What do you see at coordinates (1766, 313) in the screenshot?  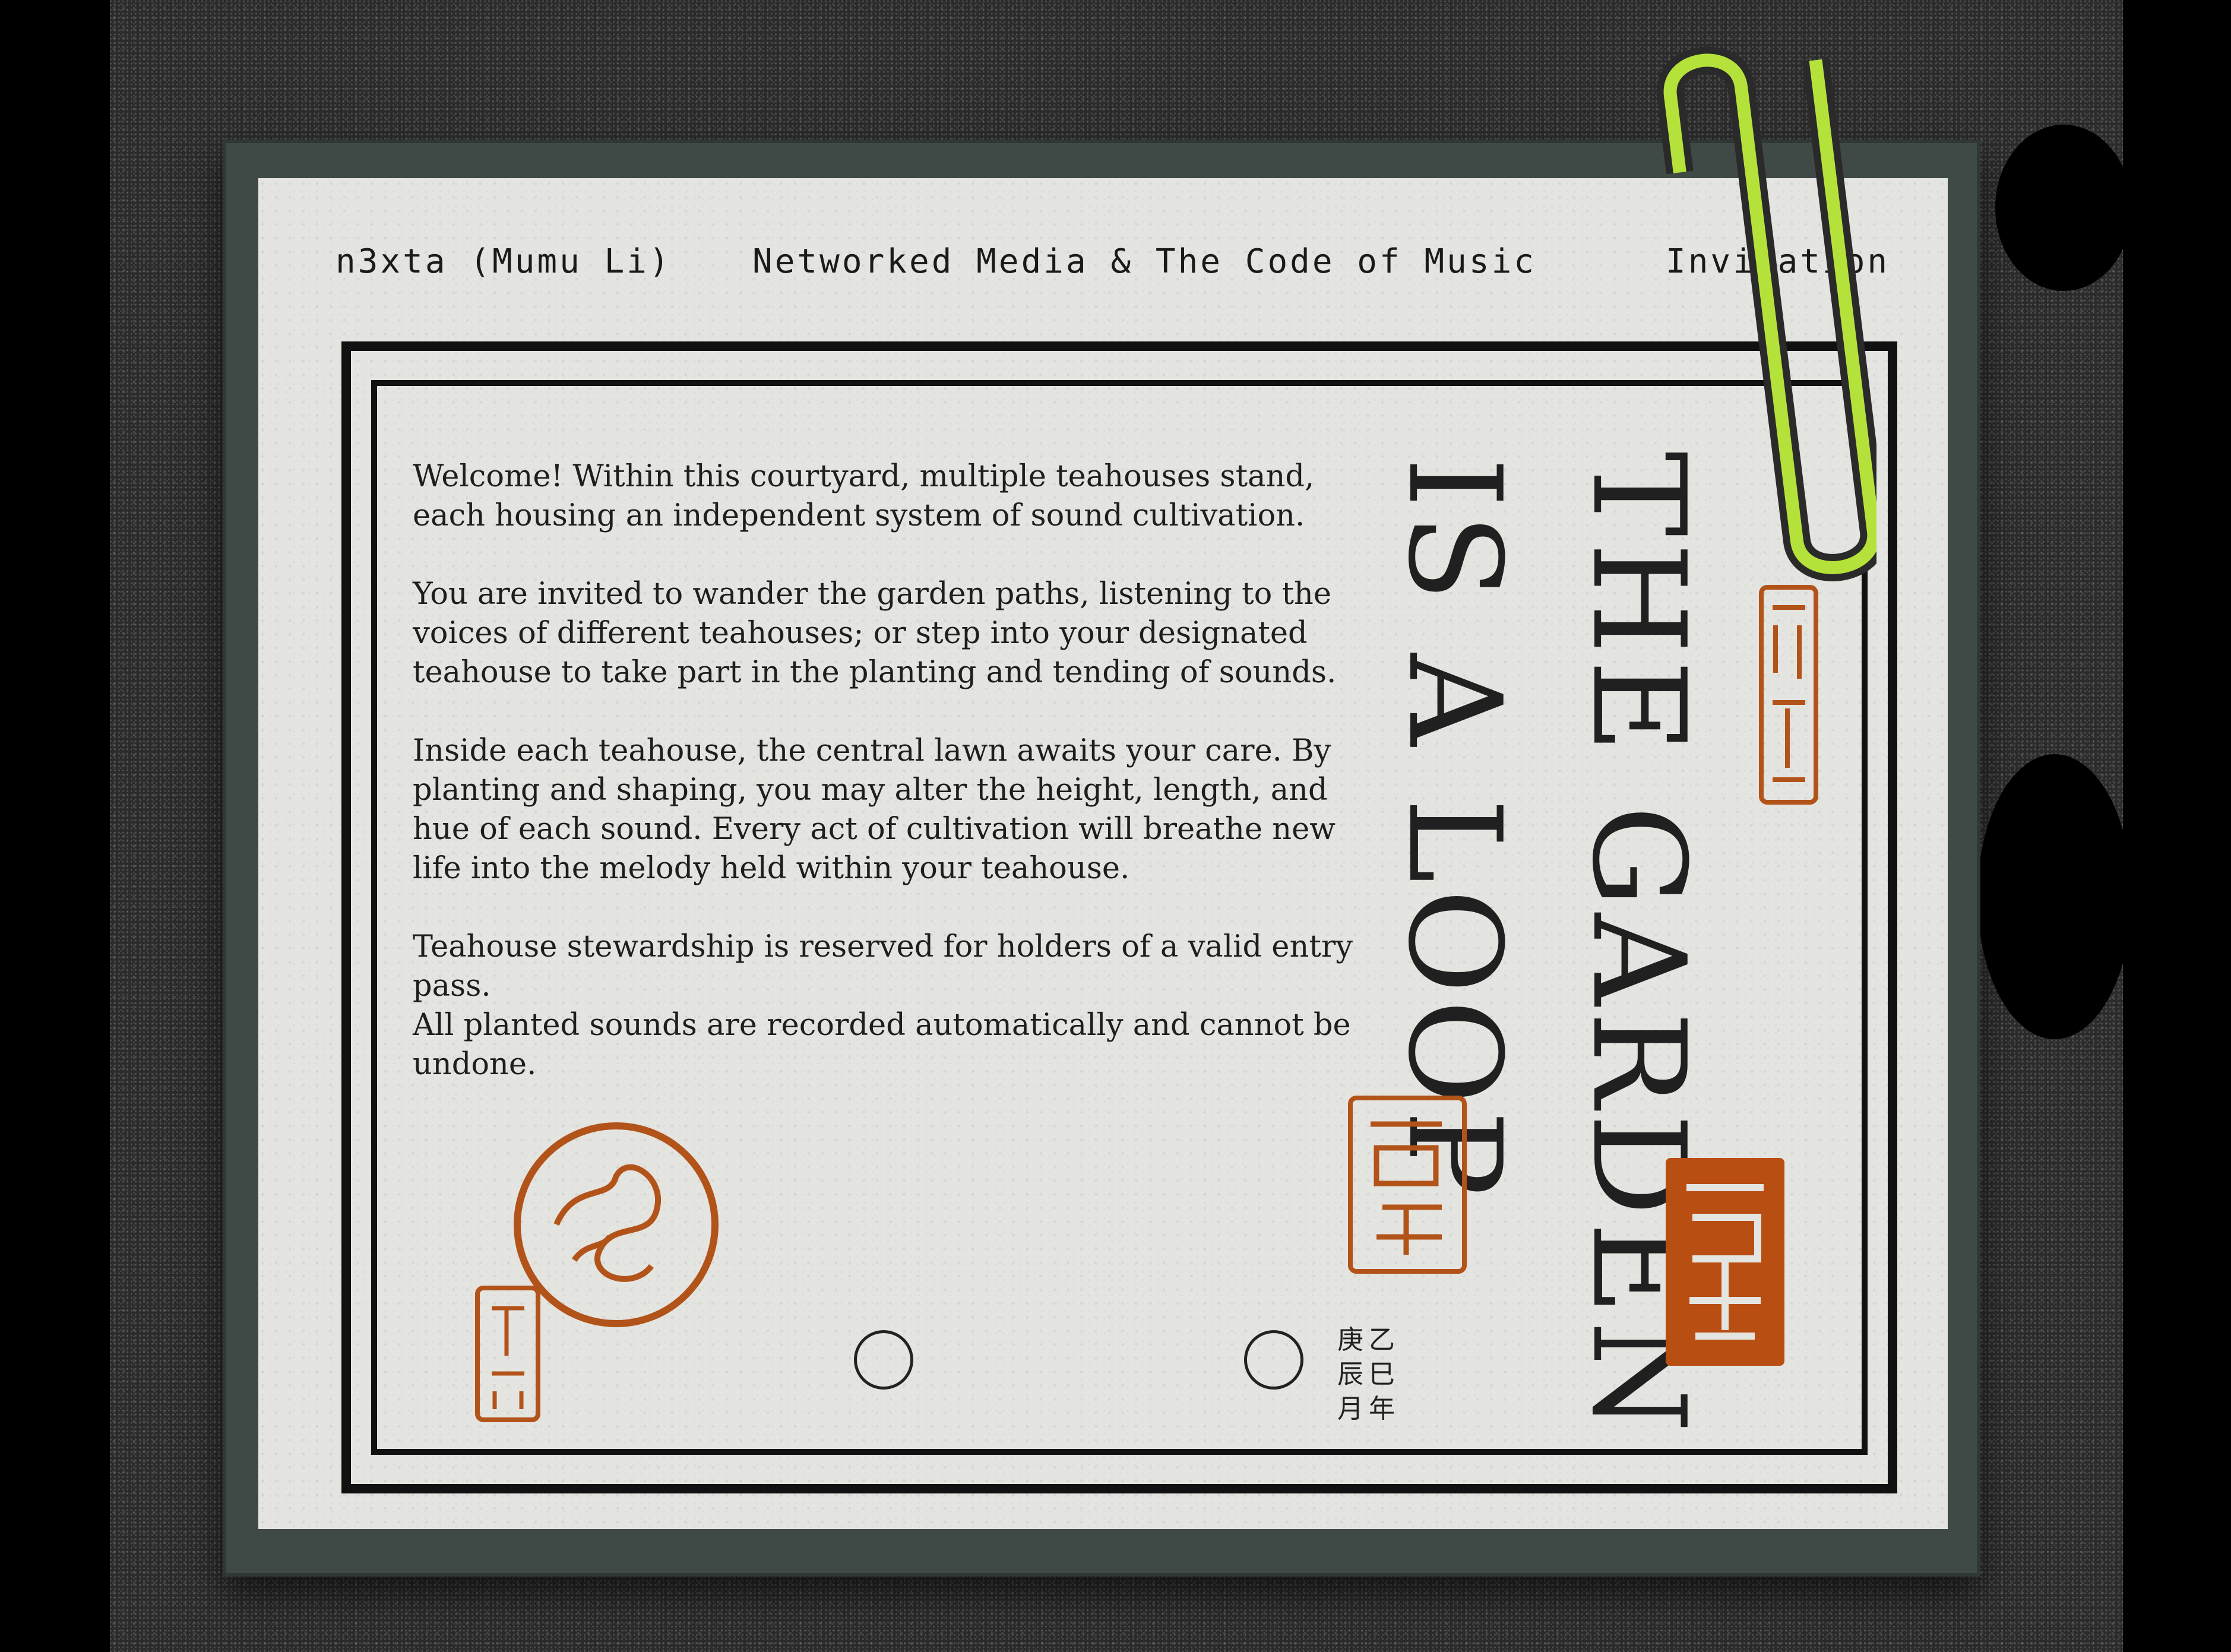 I see `paperclip-icon` at bounding box center [1766, 313].